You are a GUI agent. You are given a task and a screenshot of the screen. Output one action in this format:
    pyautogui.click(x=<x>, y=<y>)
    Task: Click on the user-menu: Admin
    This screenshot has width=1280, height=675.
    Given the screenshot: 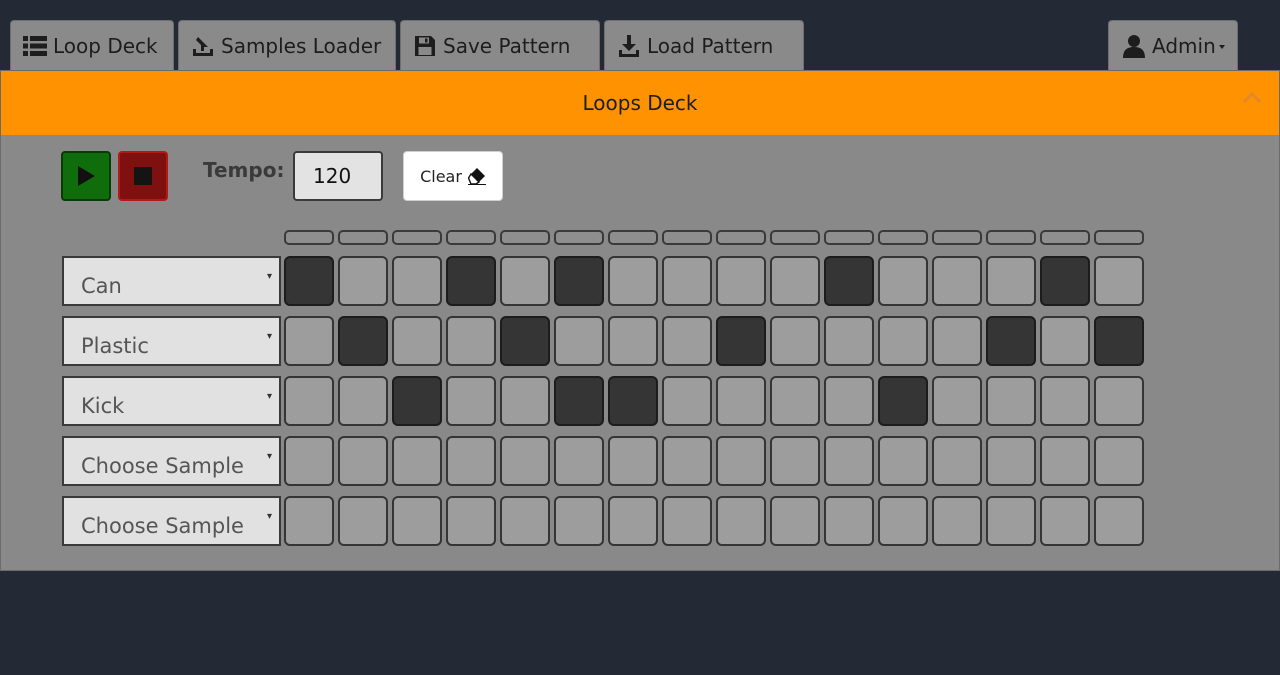 What is the action you would take?
    pyautogui.click(x=1173, y=45)
    